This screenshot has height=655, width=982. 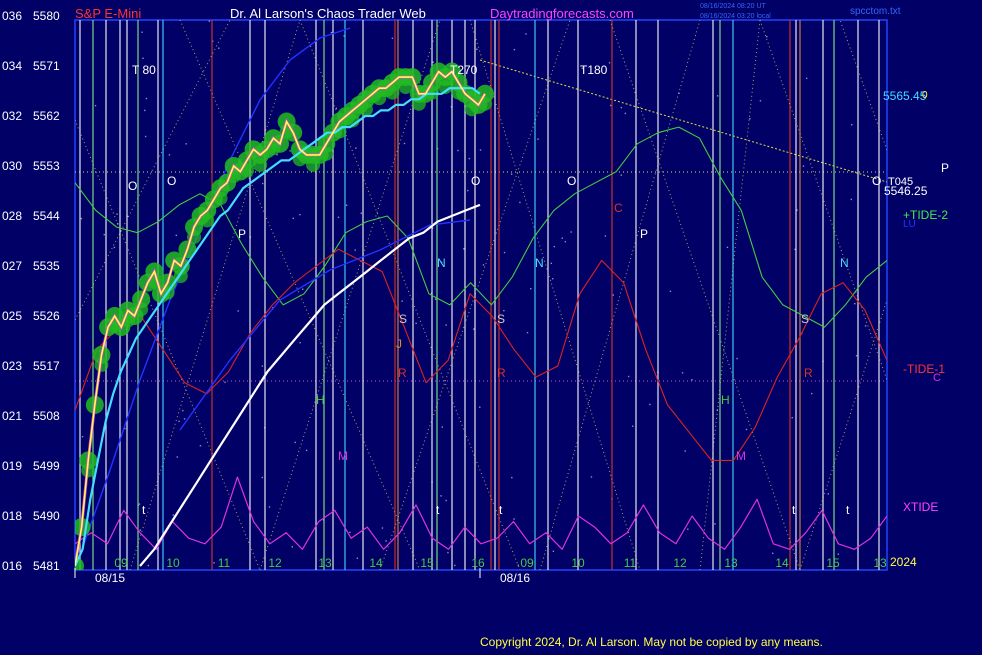 I want to click on year-label: 2024, so click(x=903, y=562).